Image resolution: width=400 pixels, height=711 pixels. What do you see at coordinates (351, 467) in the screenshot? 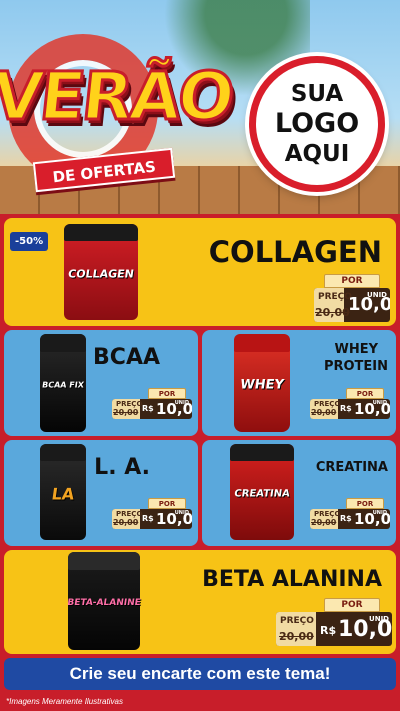
I see `product-name: CREATINA` at bounding box center [351, 467].